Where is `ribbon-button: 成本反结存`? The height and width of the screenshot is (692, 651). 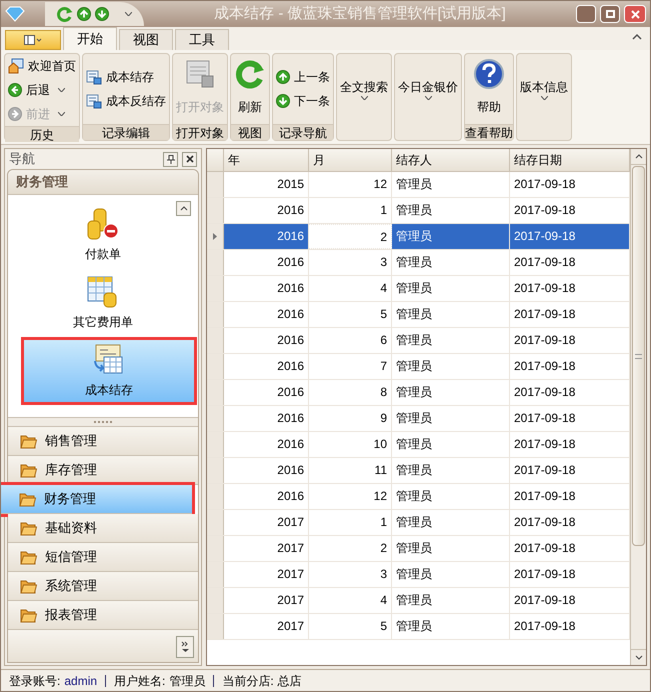
ribbon-button: 成本反结存 is located at coordinates (126, 101).